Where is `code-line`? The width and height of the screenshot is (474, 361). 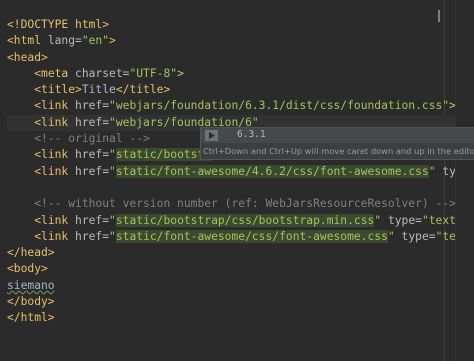 code-line is located at coordinates (231, 188).